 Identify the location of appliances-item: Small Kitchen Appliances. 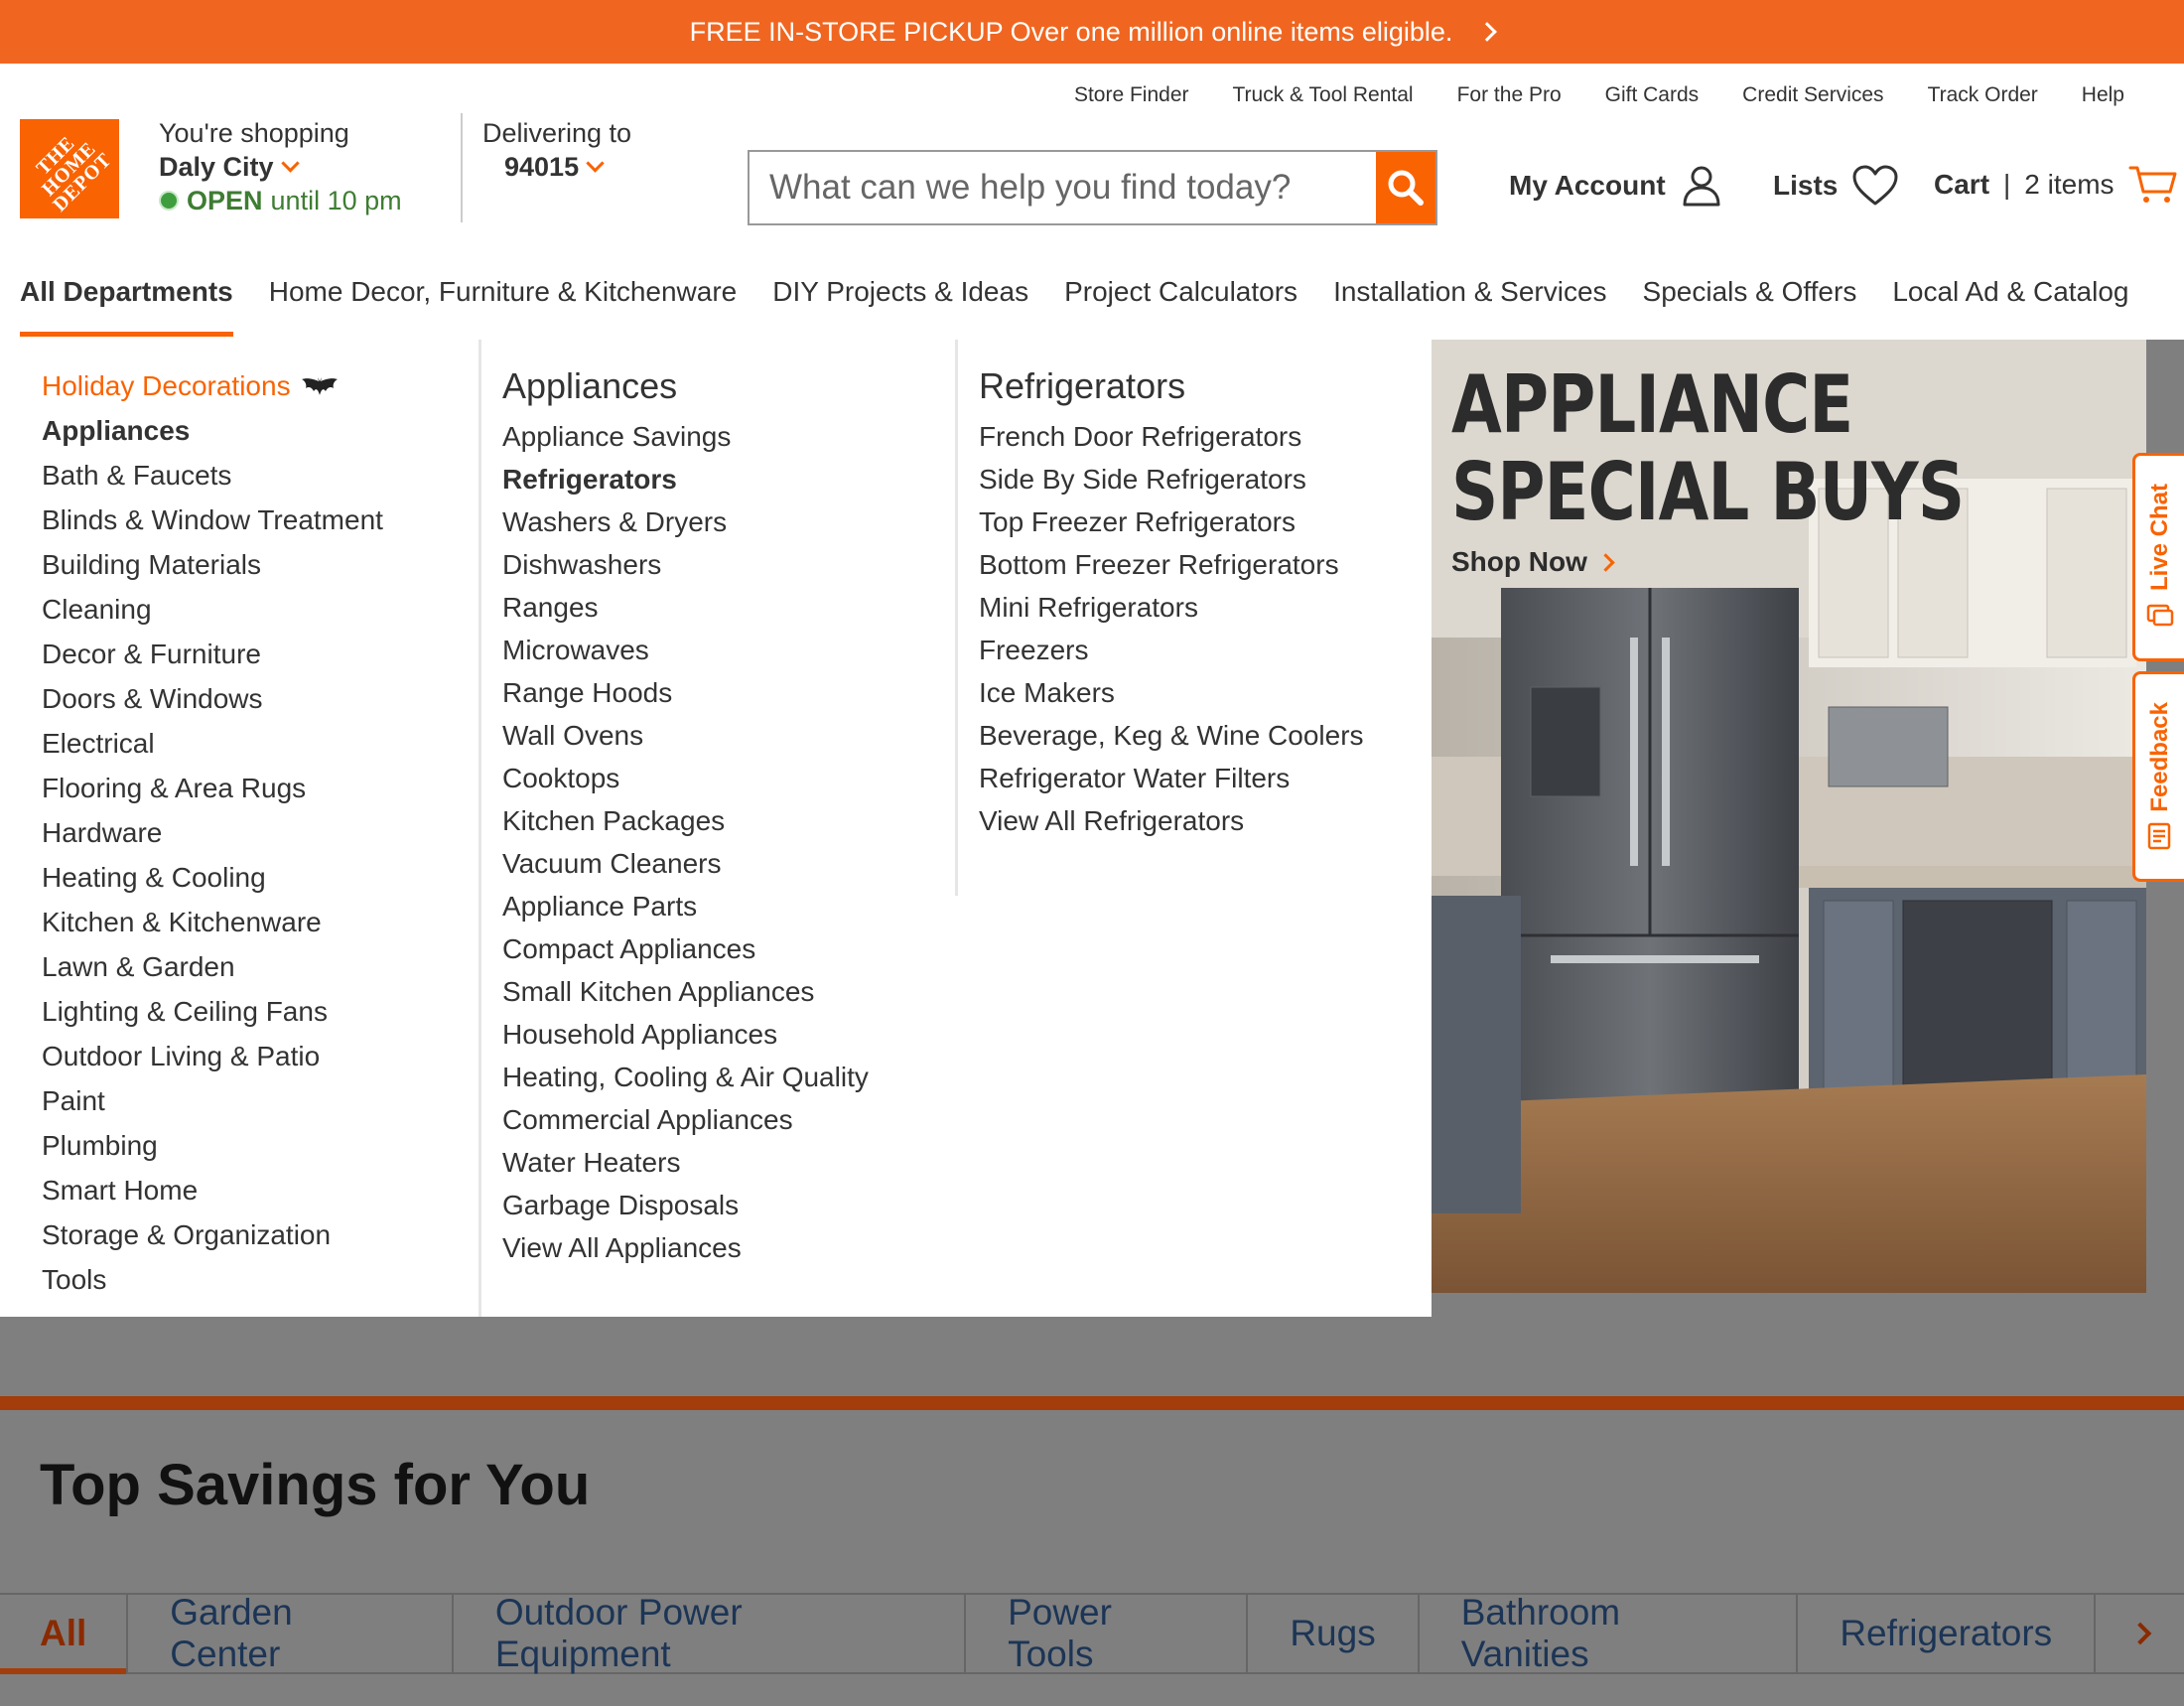
(685, 992).